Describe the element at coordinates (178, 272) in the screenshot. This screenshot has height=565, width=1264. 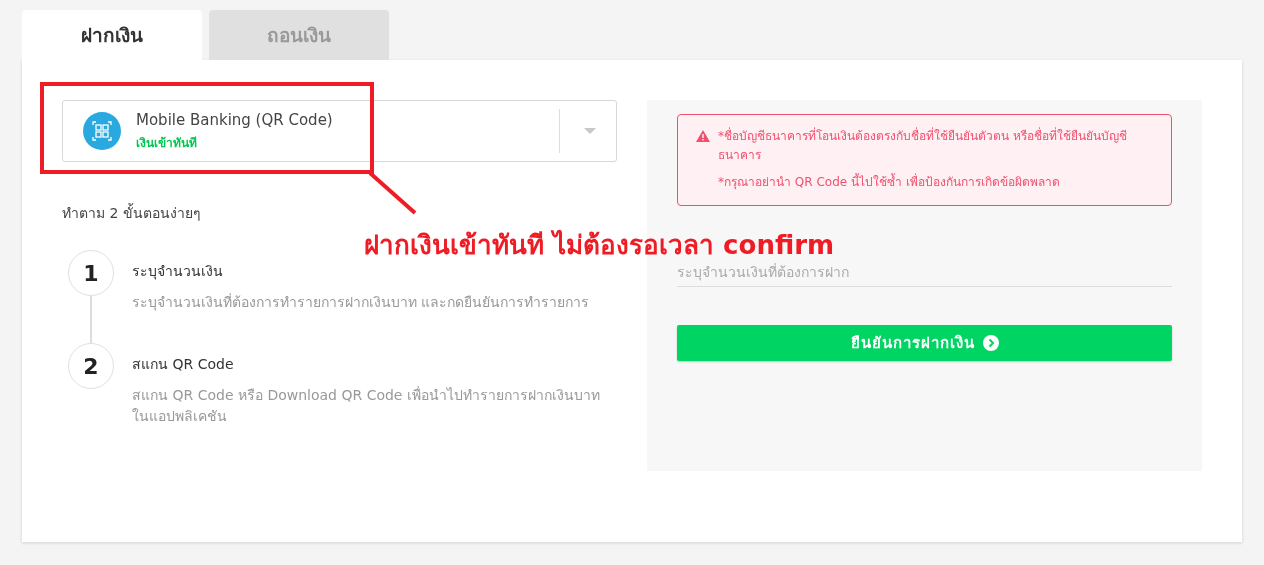
I see `step-title: ระบุจำนวนเงิน` at that location.